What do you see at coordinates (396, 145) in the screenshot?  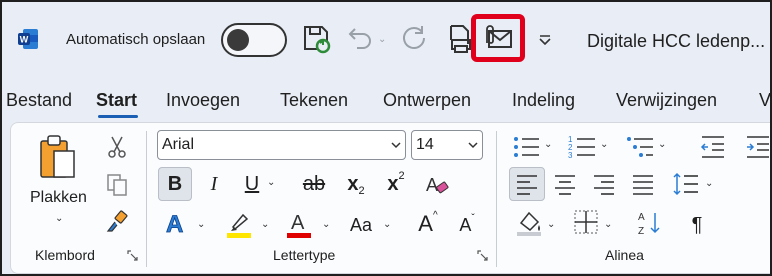 I see `font-name-chevron-icon` at bounding box center [396, 145].